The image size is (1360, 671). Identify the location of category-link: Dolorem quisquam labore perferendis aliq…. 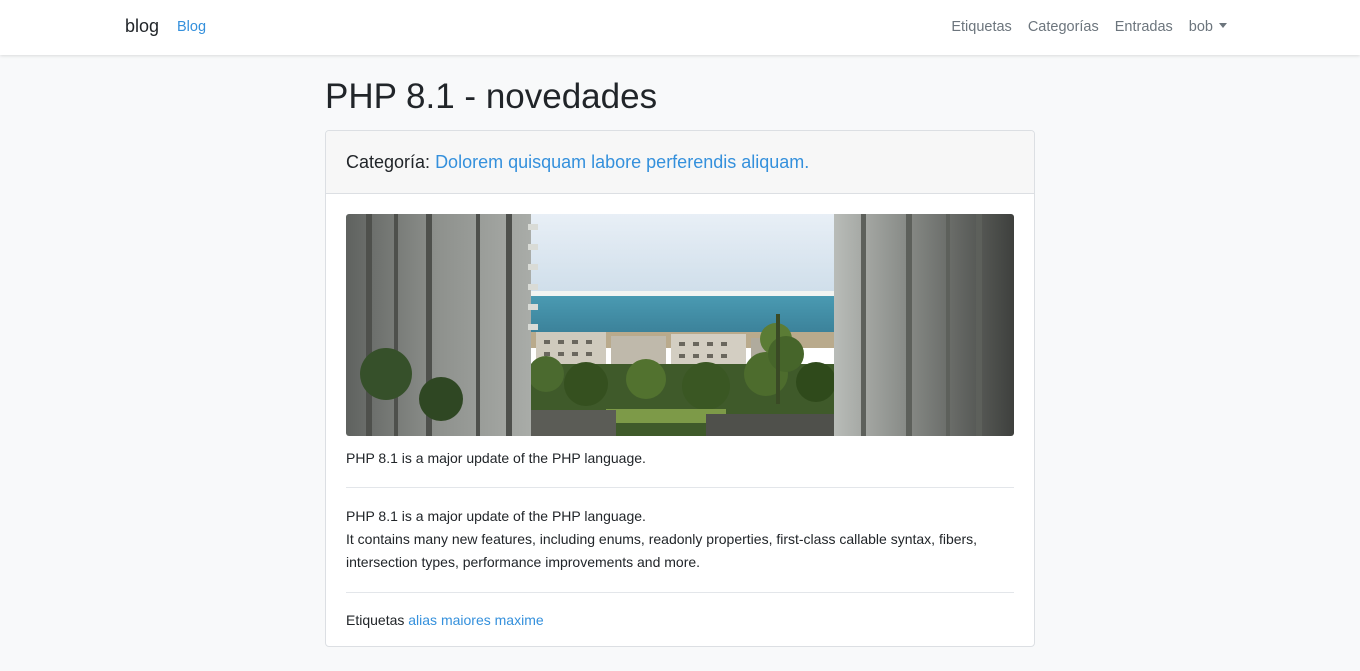
(622, 162).